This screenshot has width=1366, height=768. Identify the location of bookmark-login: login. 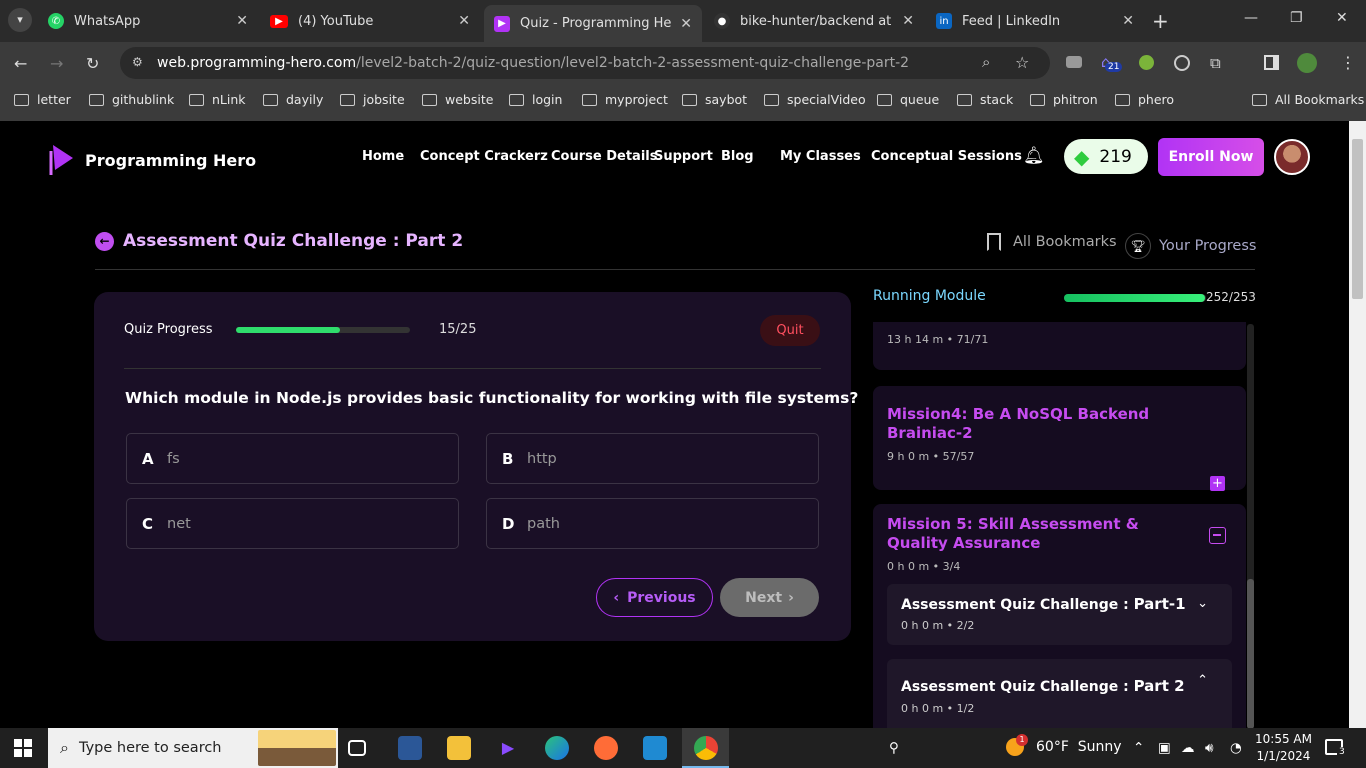
(535, 99).